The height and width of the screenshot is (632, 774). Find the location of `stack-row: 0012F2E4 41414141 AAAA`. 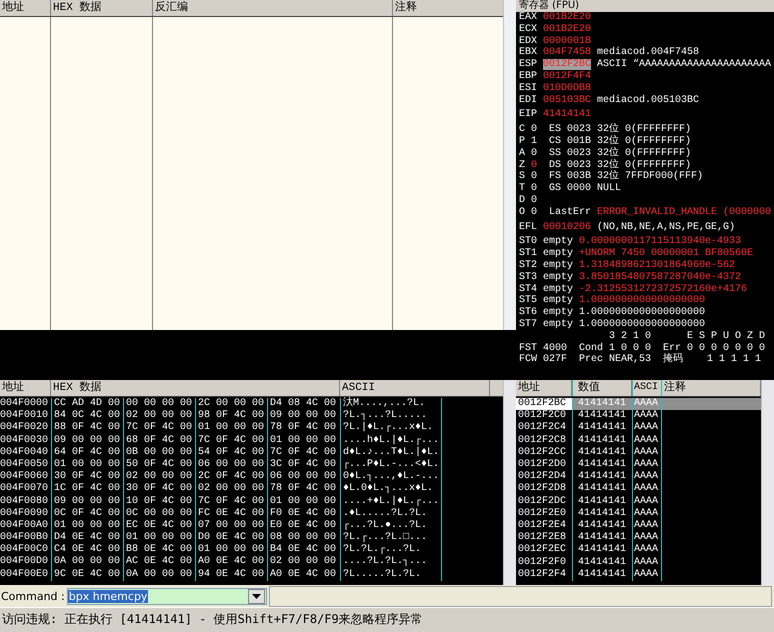

stack-row: 0012F2E4 41414141 AAAA is located at coordinates (638, 526).